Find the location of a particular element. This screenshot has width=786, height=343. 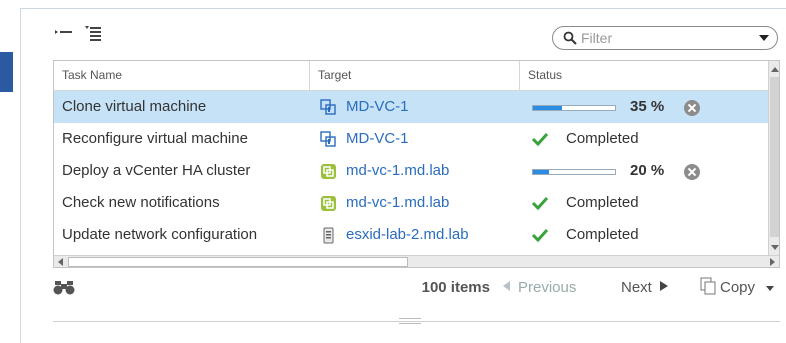

filter-dropdown-icon is located at coordinates (764, 38).